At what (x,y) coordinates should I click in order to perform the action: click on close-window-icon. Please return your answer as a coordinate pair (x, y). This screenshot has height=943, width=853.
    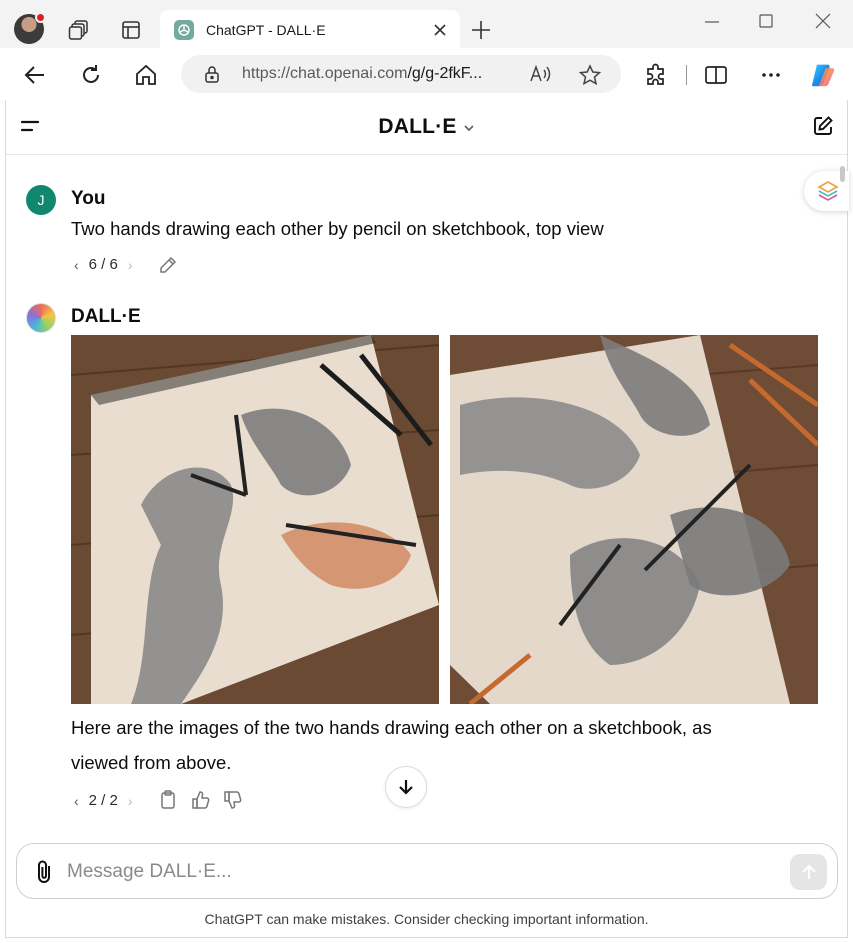
    Looking at the image, I should click on (823, 22).